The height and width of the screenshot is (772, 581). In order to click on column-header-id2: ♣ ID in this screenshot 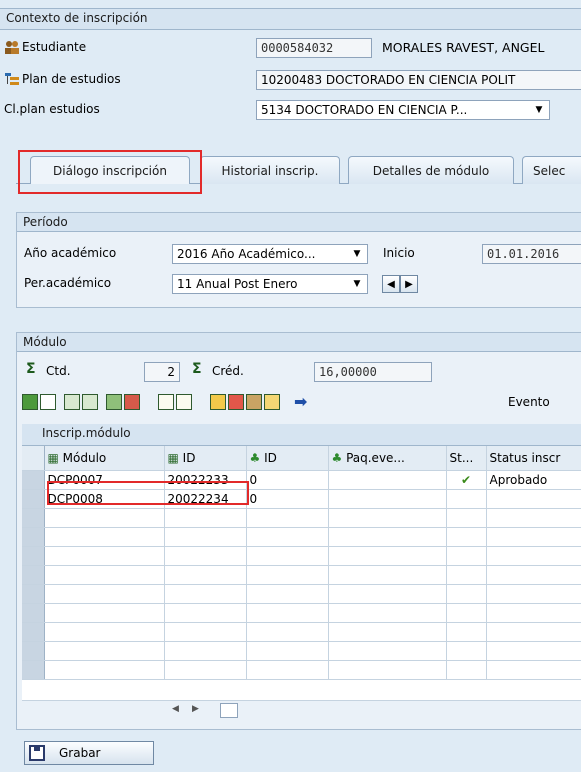, I will do `click(287, 458)`.